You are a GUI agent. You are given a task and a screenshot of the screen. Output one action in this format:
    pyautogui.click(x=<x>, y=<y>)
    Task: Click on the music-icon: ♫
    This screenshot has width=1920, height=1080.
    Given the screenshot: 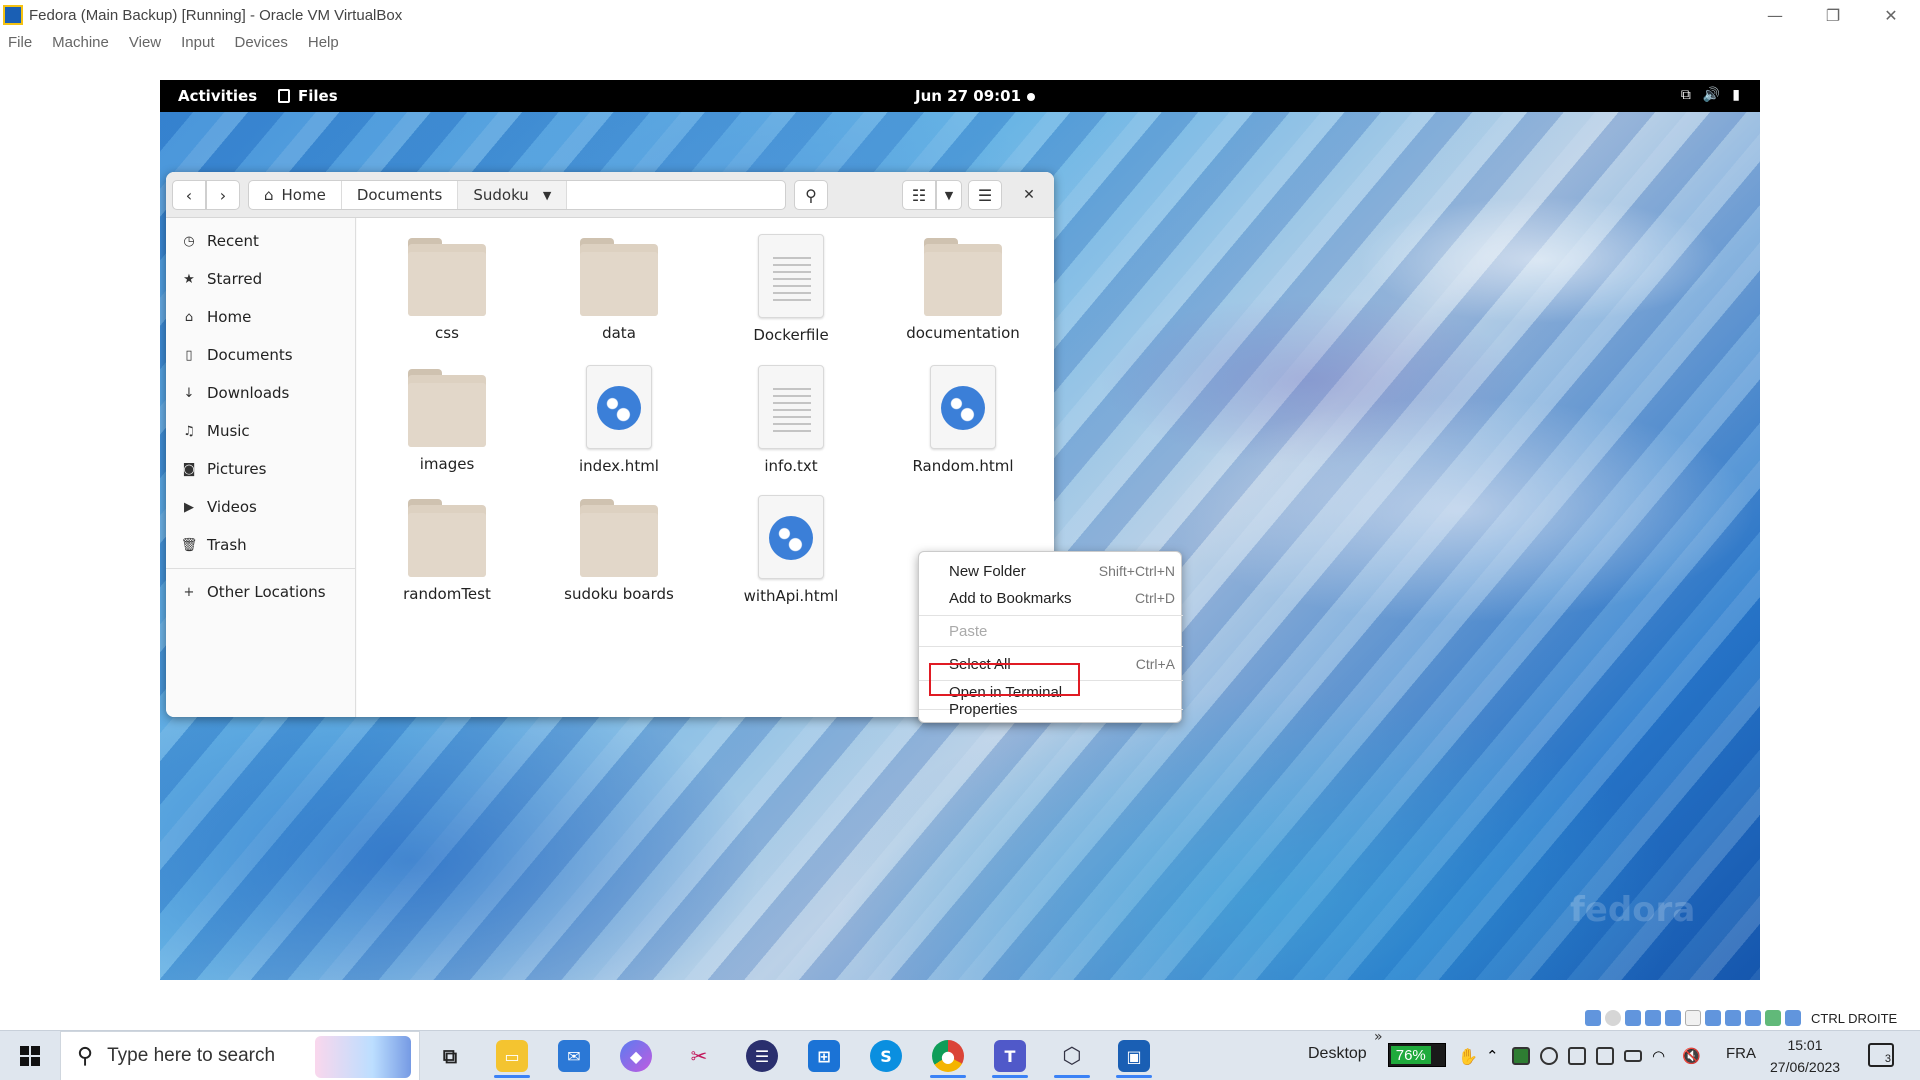 What is the action you would take?
    pyautogui.click(x=189, y=431)
    